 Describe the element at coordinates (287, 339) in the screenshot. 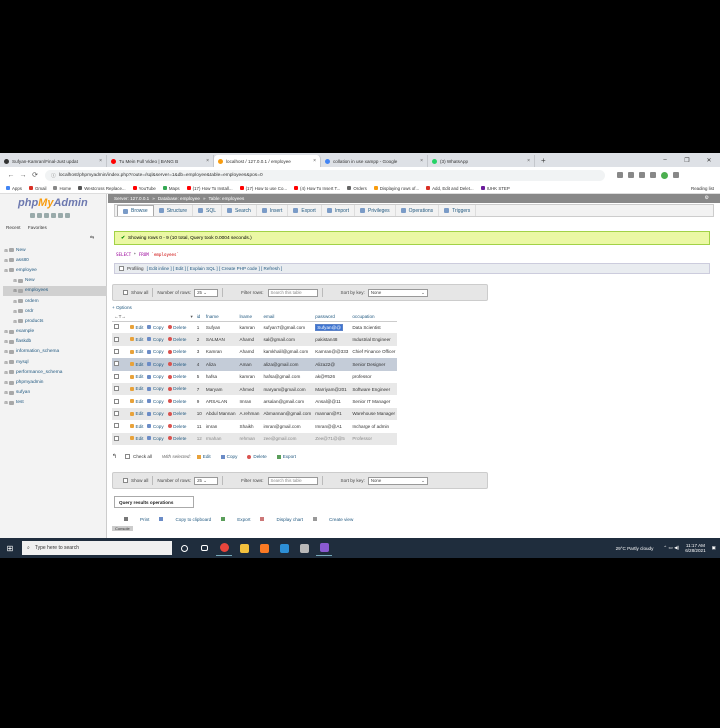

I see `data-cell: sal@gmail.com` at that location.